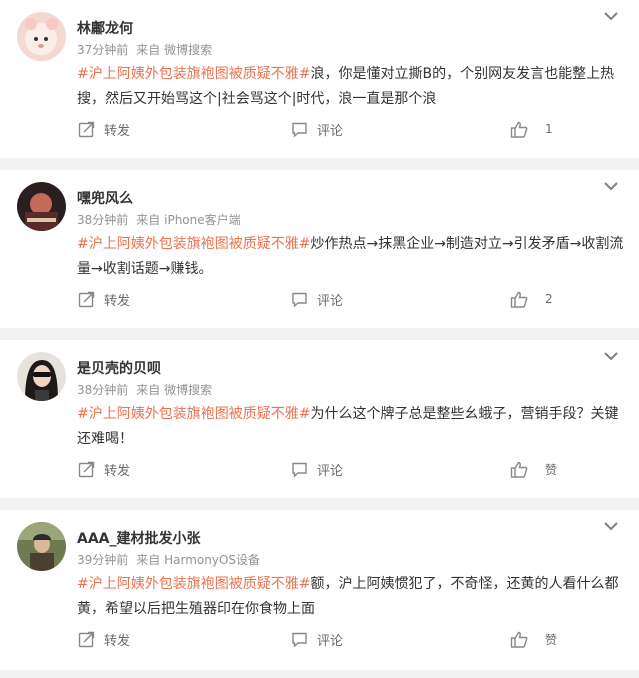 The image size is (639, 678). I want to click on source-name: iPhone客户端, so click(202, 220).